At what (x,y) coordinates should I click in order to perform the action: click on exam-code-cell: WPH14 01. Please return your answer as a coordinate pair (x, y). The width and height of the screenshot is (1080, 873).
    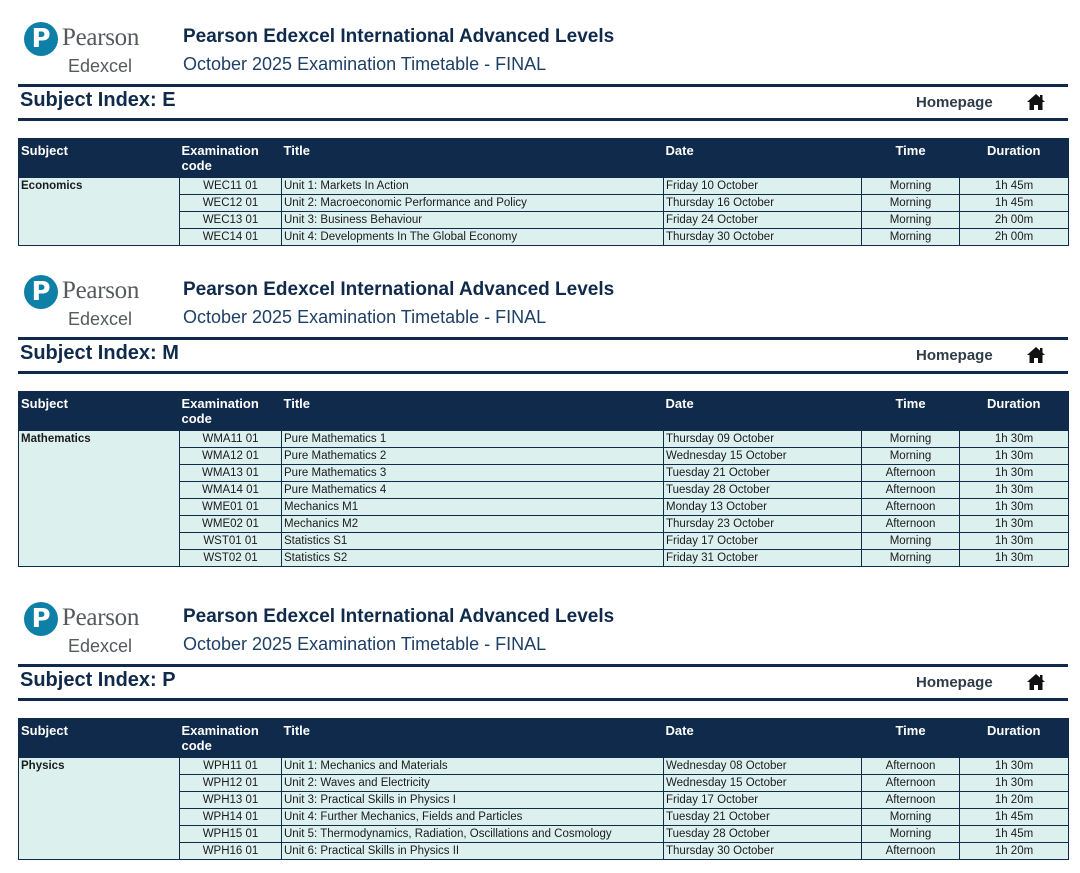
    Looking at the image, I should click on (230, 817).